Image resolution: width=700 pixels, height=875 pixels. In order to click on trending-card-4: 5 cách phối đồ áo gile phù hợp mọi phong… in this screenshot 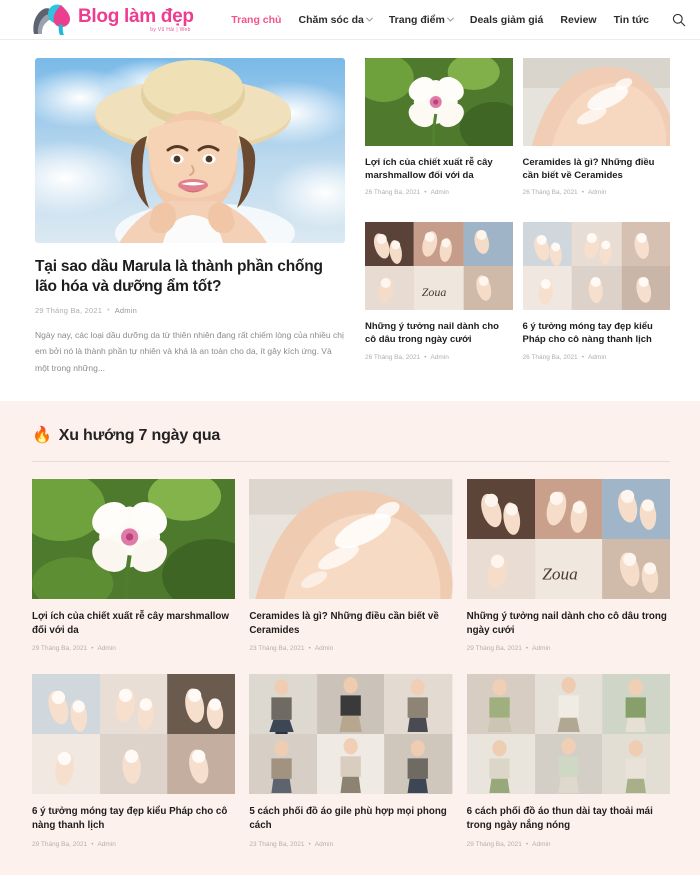, I will do `click(351, 760)`.